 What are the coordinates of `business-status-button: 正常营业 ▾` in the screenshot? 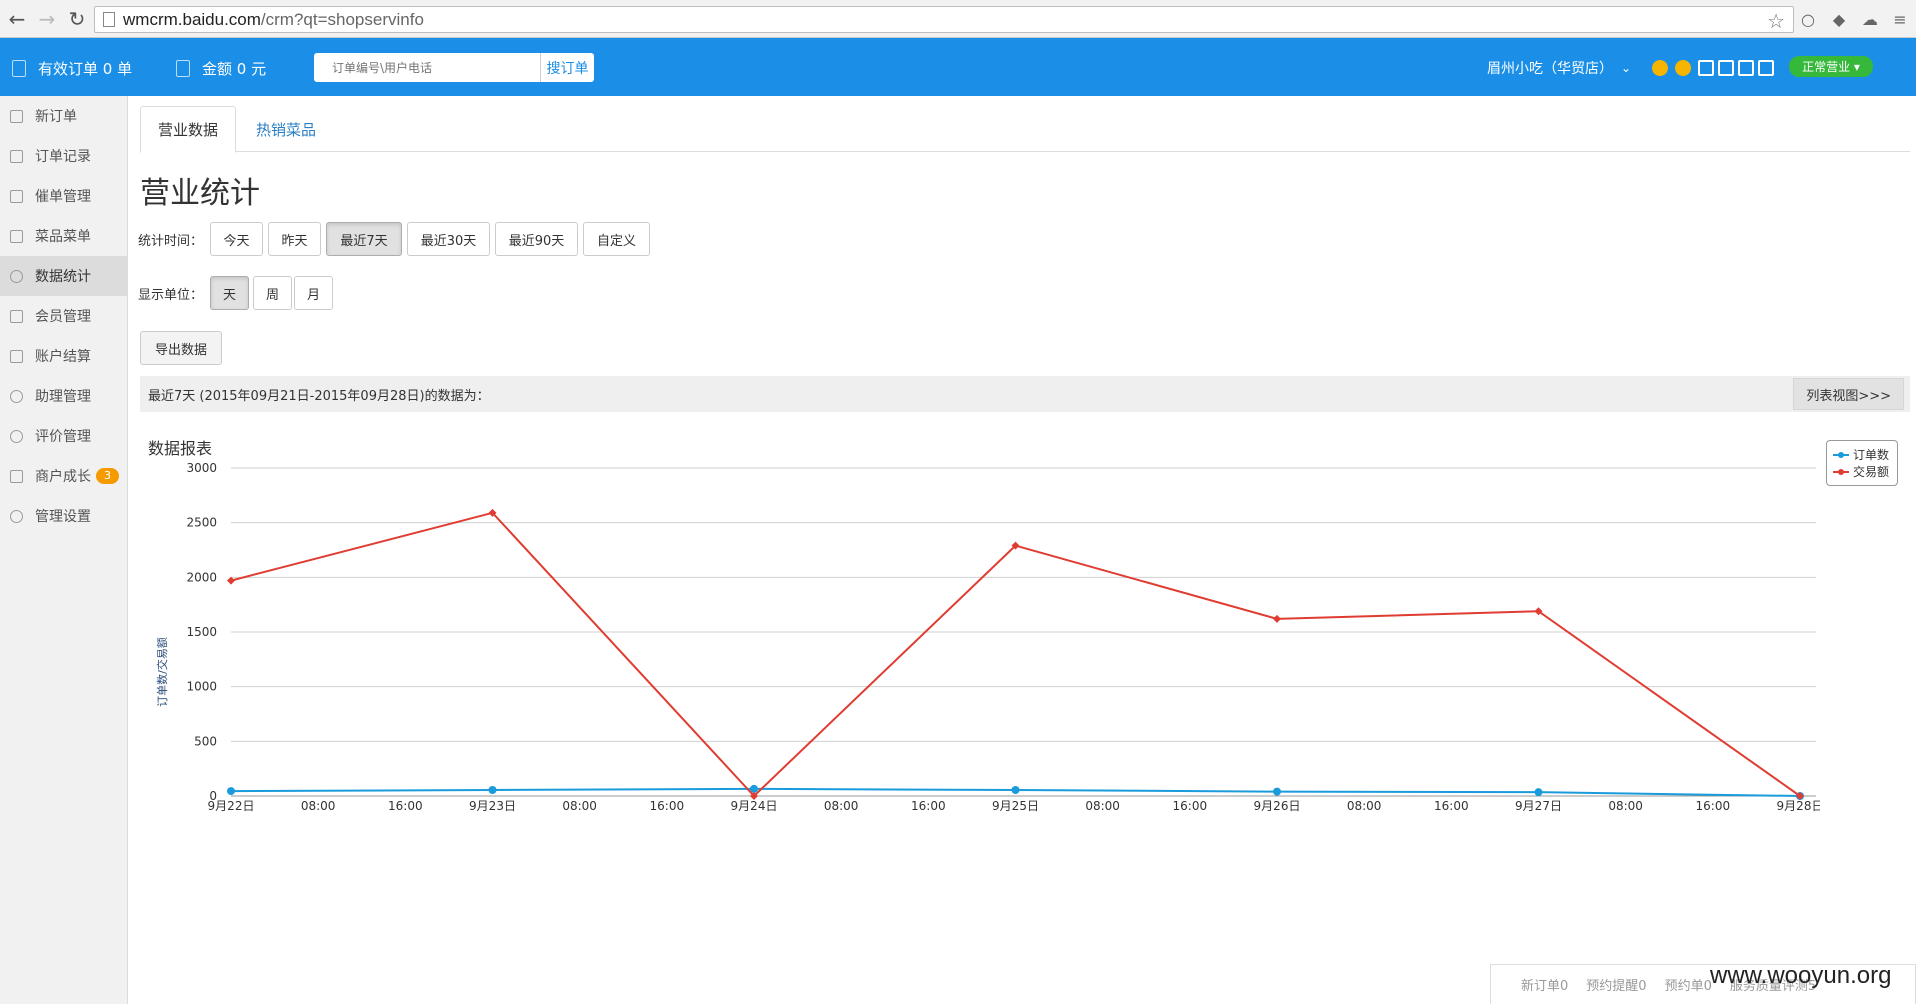 It's located at (1831, 66).